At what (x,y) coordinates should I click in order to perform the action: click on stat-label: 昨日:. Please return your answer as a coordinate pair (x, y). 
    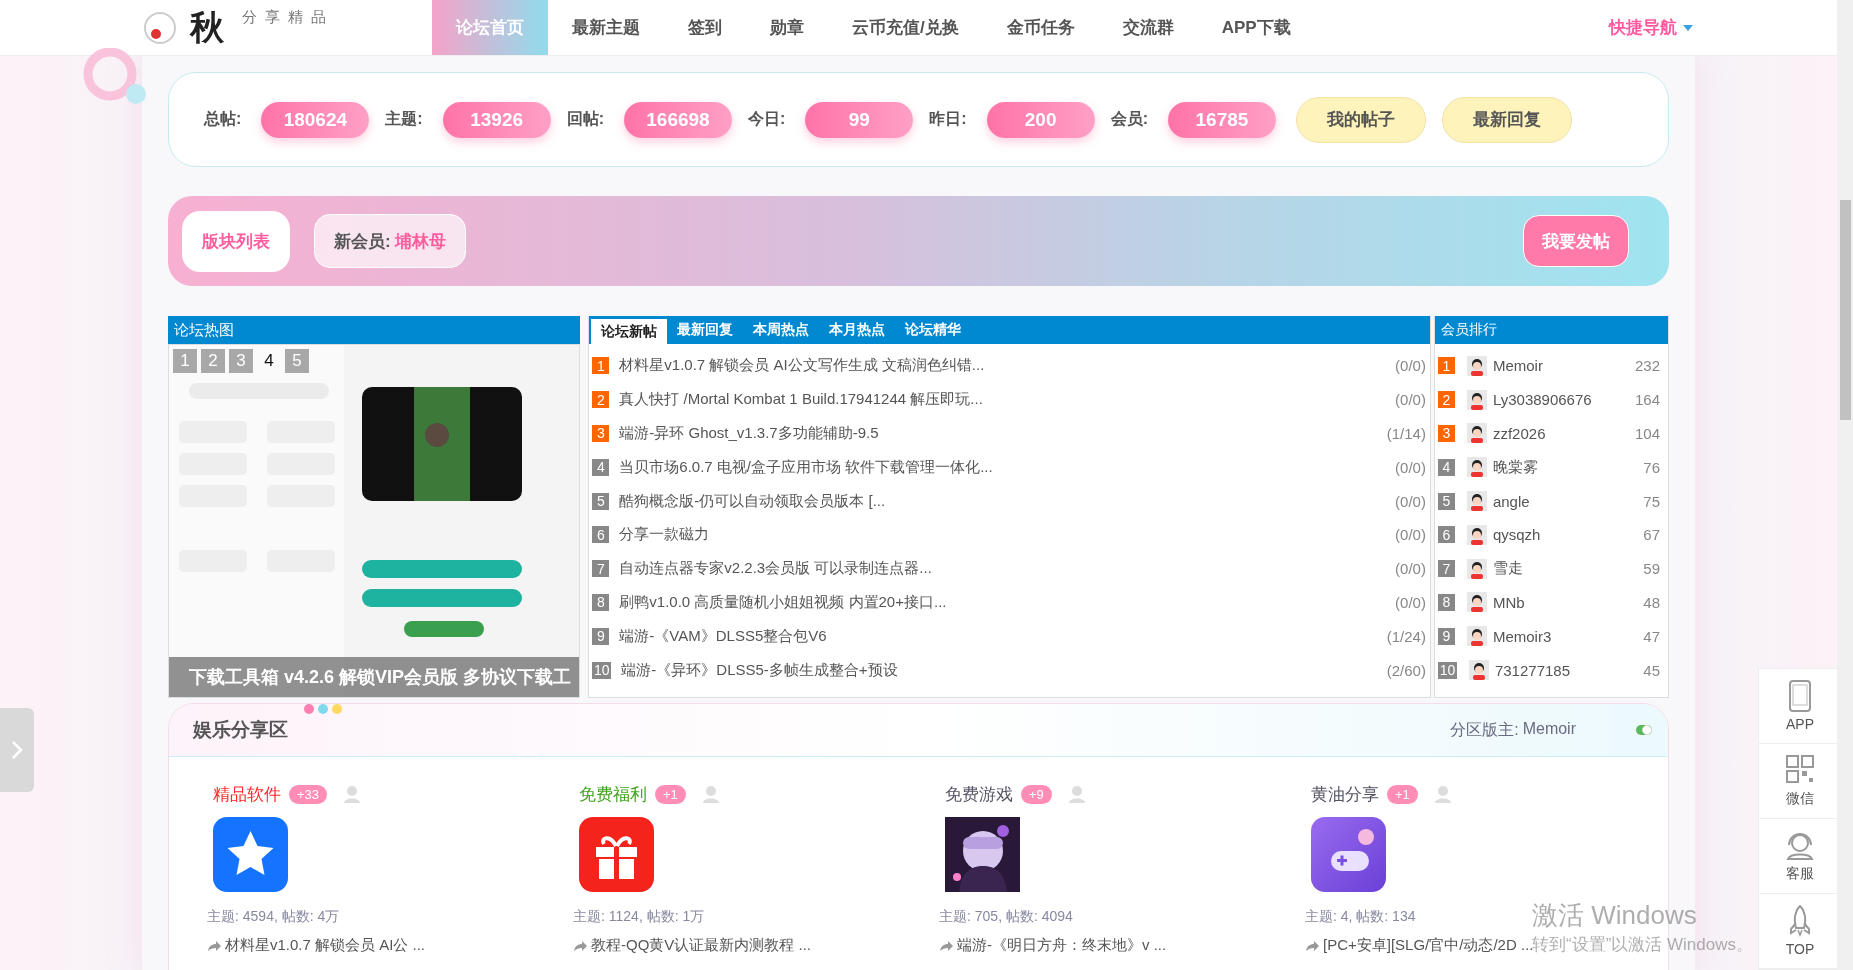
    Looking at the image, I should click on (948, 119).